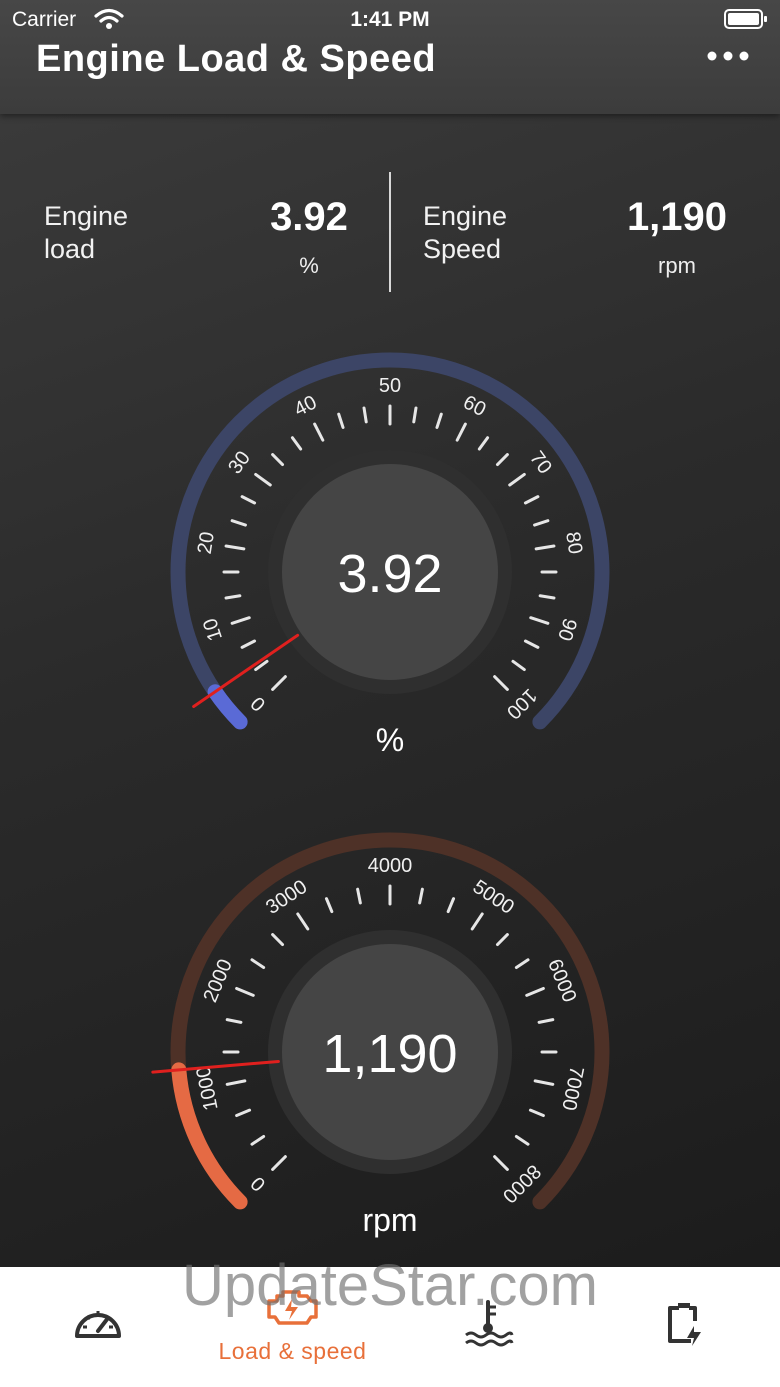 The image size is (780, 1387). Describe the element at coordinates (206, 542) in the screenshot. I see `load-gauge-tick-label: 20` at that location.